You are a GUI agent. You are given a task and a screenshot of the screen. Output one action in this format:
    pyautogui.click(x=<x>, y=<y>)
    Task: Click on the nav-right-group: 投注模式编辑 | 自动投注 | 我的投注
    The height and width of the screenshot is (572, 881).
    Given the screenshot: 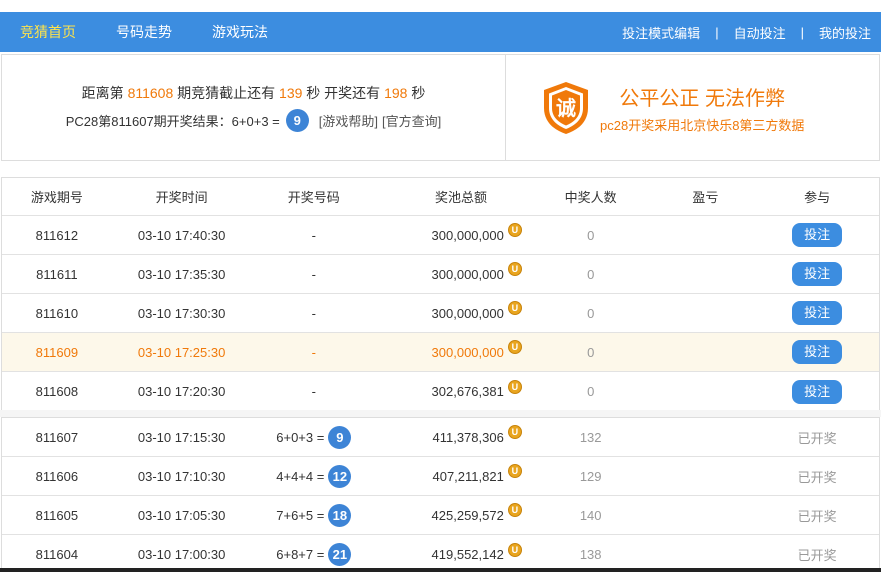 What is the action you would take?
    pyautogui.click(x=751, y=32)
    